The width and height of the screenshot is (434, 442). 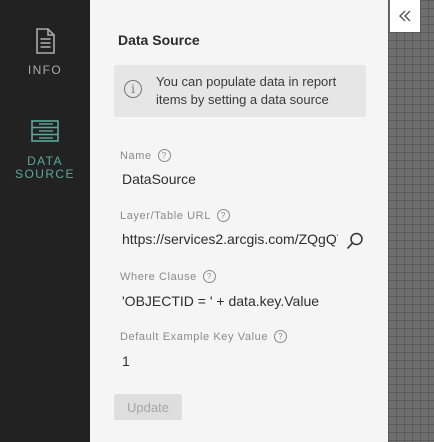 What do you see at coordinates (159, 40) in the screenshot?
I see `panel-title: Data Source` at bounding box center [159, 40].